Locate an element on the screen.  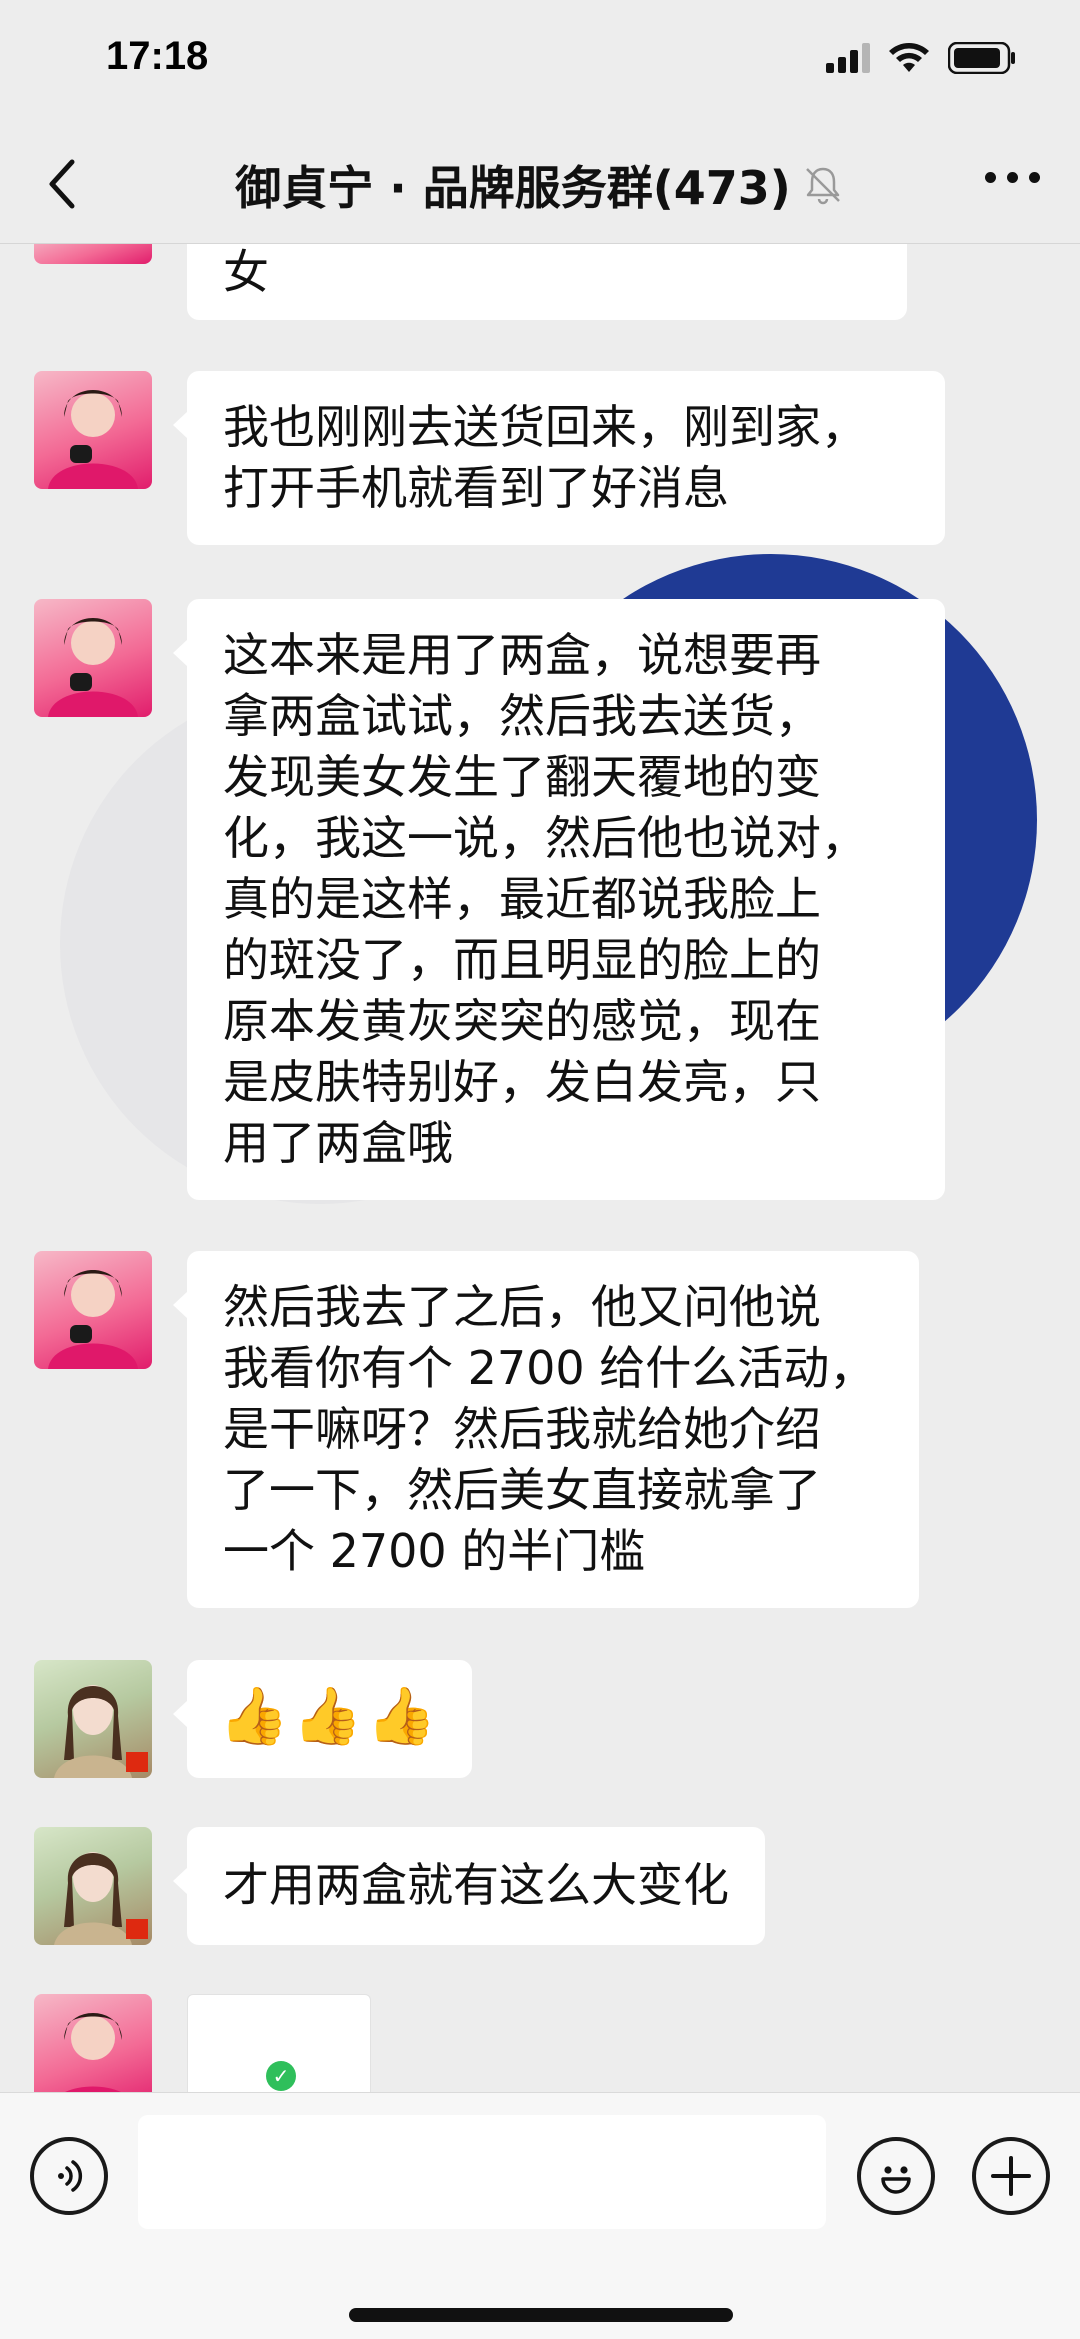
battery-icon is located at coordinates (981, 58).